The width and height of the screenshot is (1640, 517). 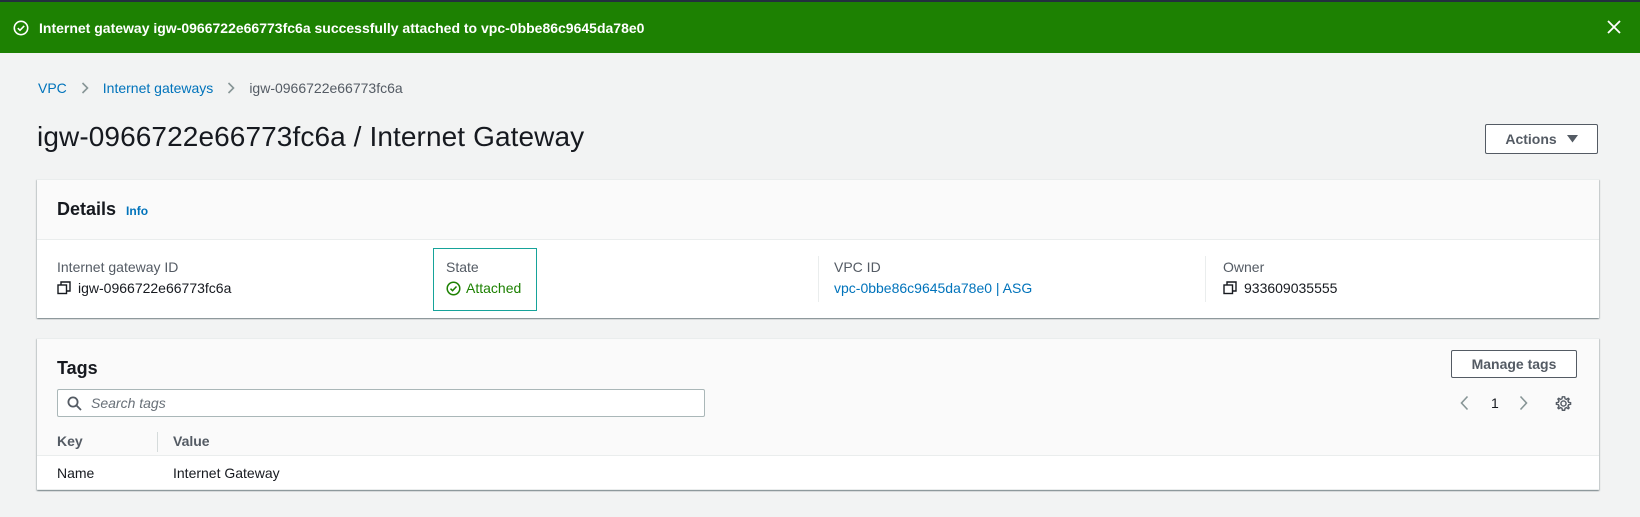 I want to click on actions-button: Actions, so click(x=1541, y=139).